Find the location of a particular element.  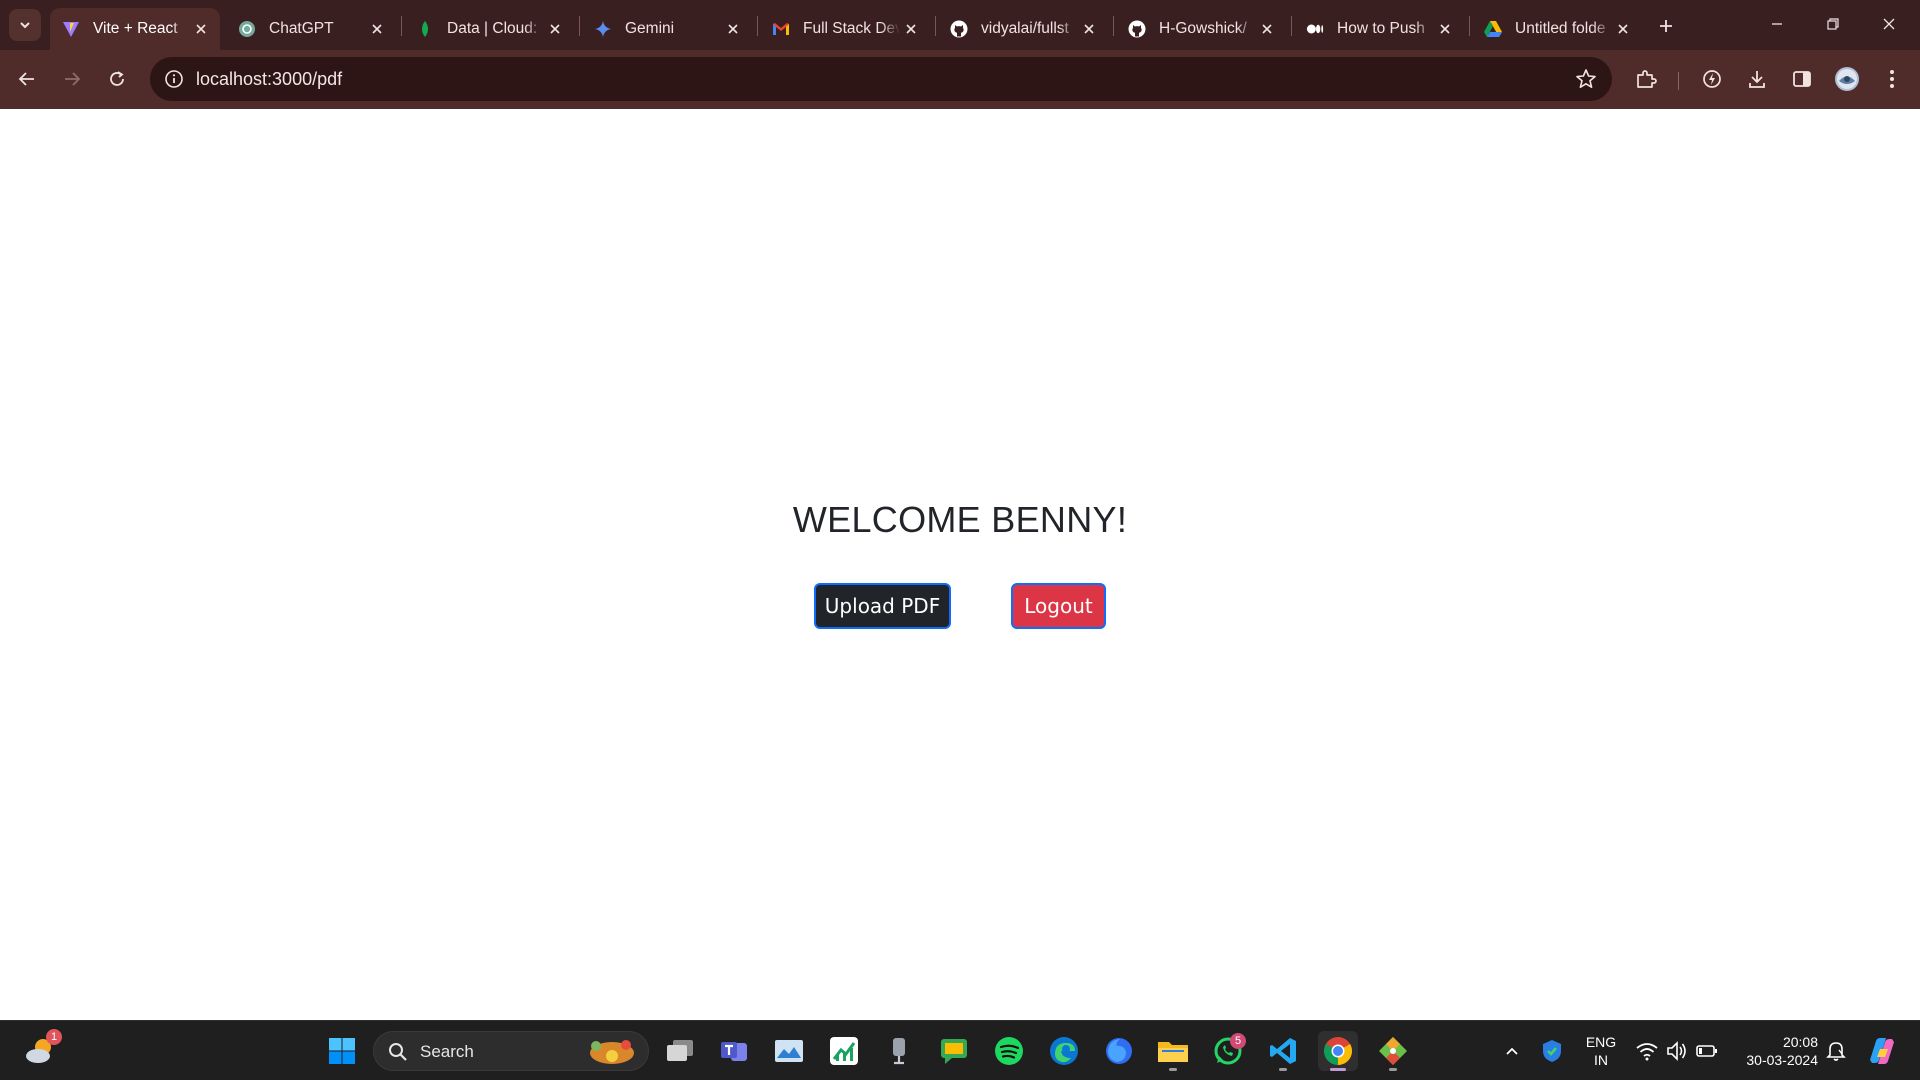

site-info-icon is located at coordinates (174, 79).